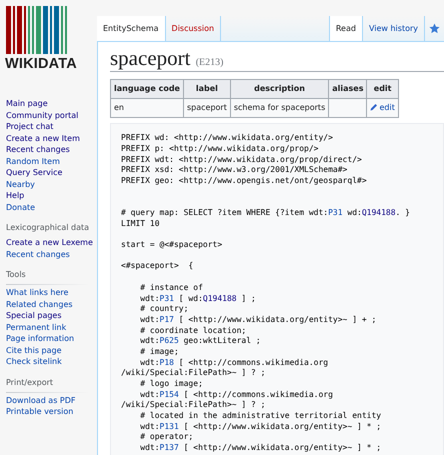 This screenshot has height=455, width=444. Describe the element at coordinates (41, 400) in the screenshot. I see `sidebar-link: Download as PDF` at that location.